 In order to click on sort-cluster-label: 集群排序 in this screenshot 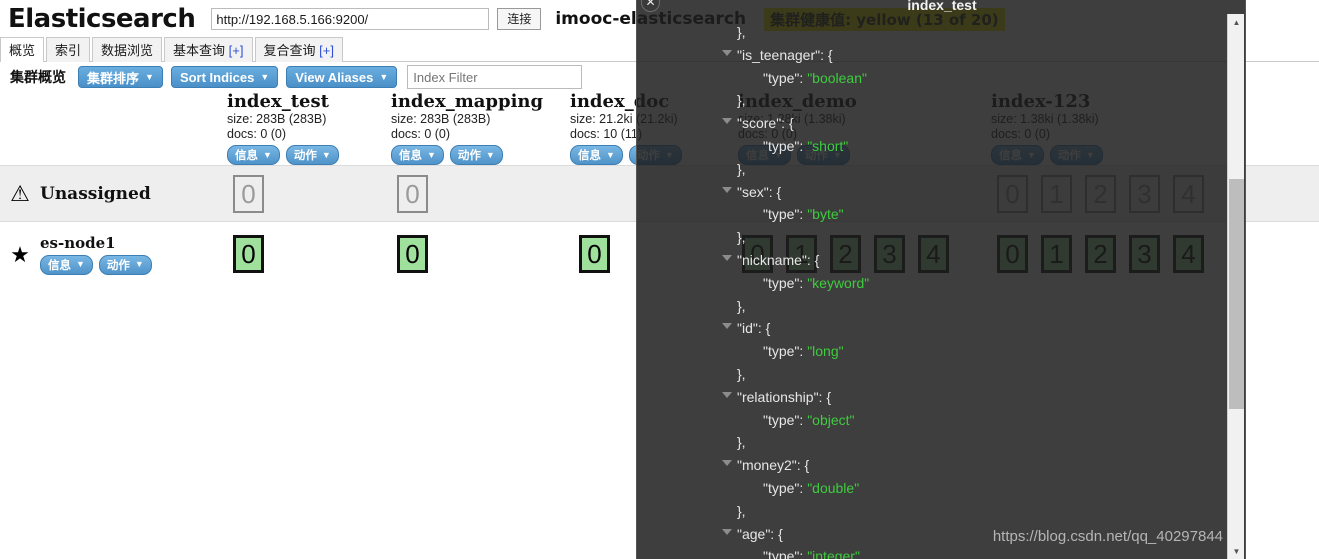, I will do `click(113, 78)`.